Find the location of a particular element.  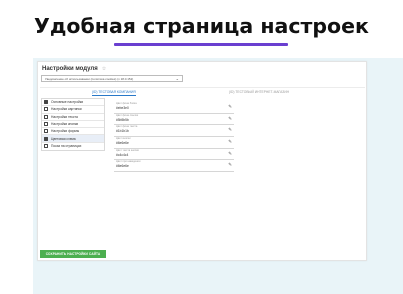

save-settings-button: СОХРАНИТЬ НАСТРОЙКИ САЙТА is located at coordinates (73, 254).